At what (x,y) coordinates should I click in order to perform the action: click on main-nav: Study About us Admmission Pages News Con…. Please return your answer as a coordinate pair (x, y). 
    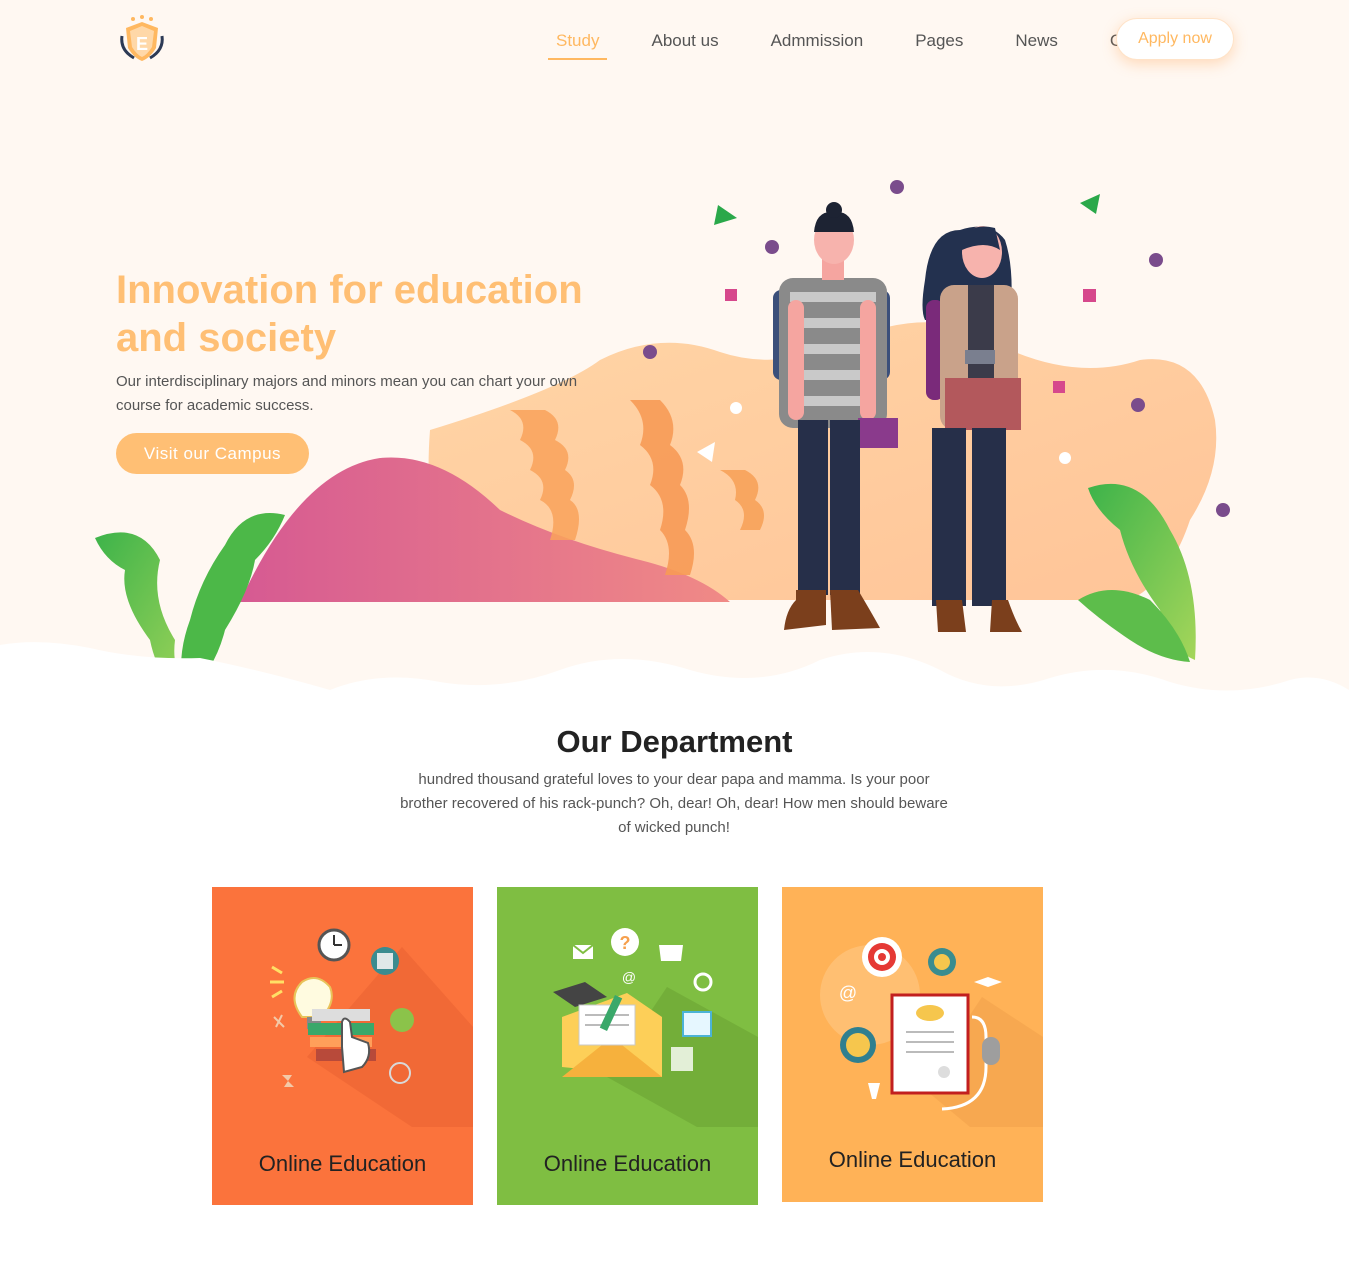
    Looking at the image, I should click on (880, 44).